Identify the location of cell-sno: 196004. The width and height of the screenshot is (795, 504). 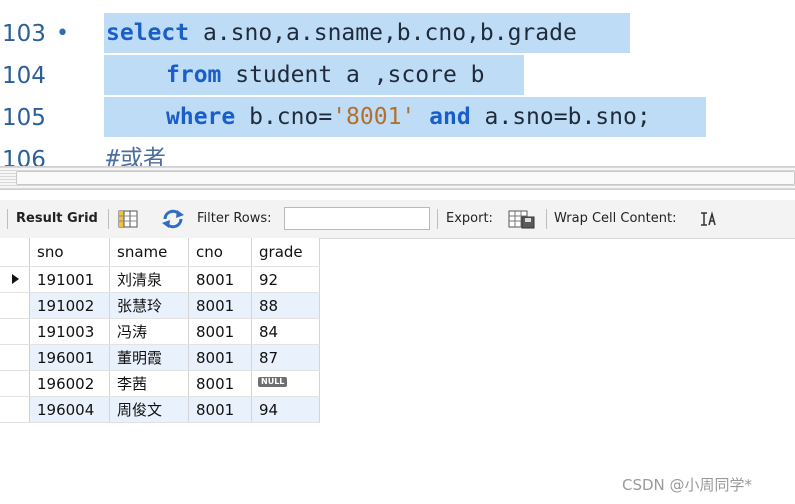
(69, 409).